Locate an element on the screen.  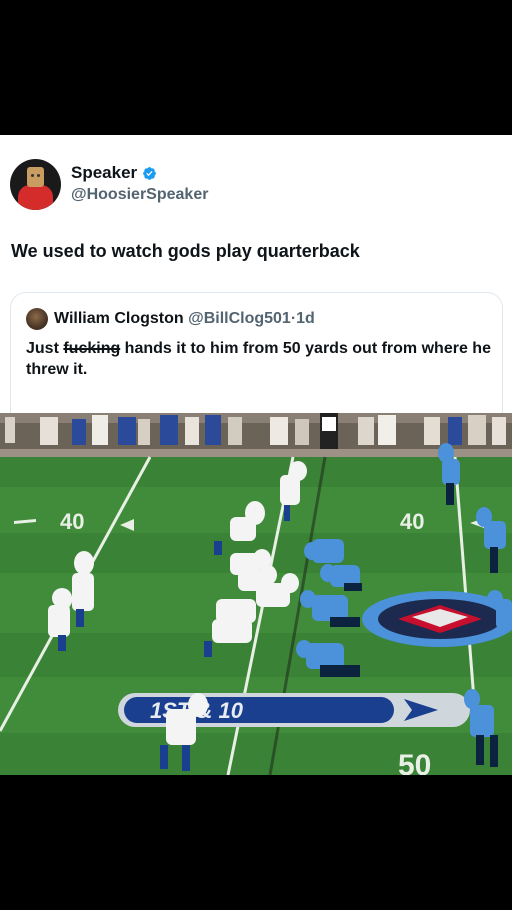
display-name: Speaker is located at coordinates (104, 173).